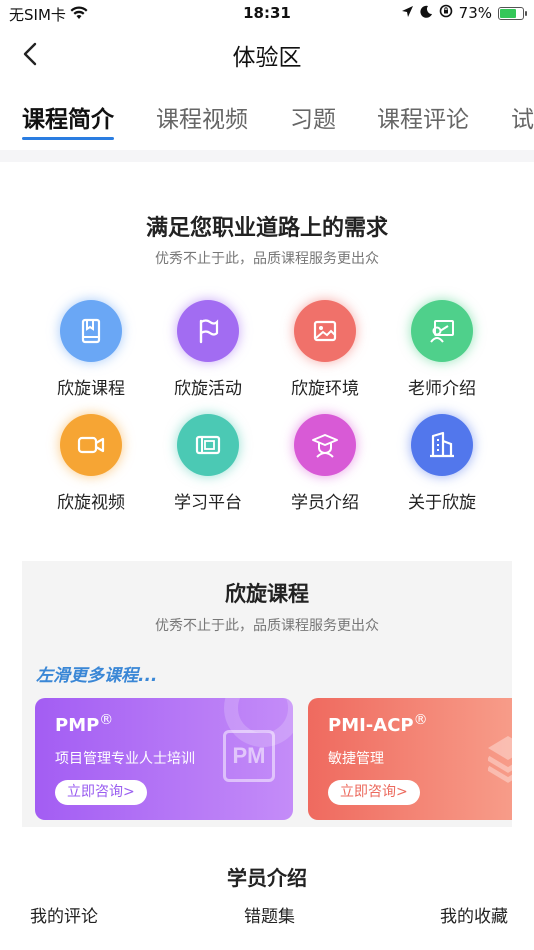 This screenshot has width=534, height=950. What do you see at coordinates (202, 117) in the screenshot?
I see `tab-videos: 课程视频` at bounding box center [202, 117].